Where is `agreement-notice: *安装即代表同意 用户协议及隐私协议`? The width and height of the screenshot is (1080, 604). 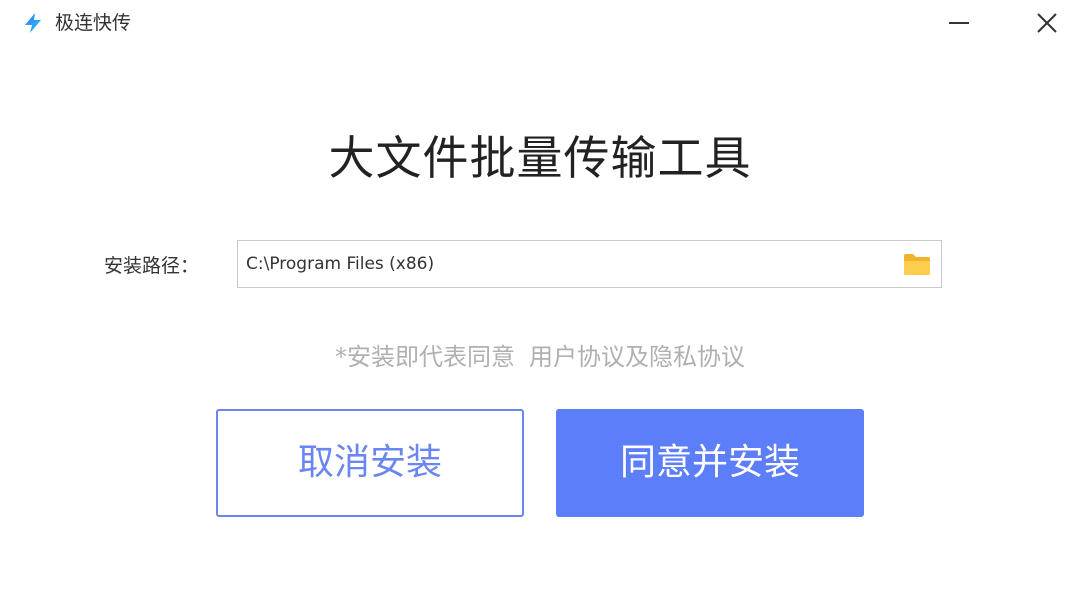
agreement-notice: *安装即代表同意 用户协议及隐私协议 is located at coordinates (540, 357).